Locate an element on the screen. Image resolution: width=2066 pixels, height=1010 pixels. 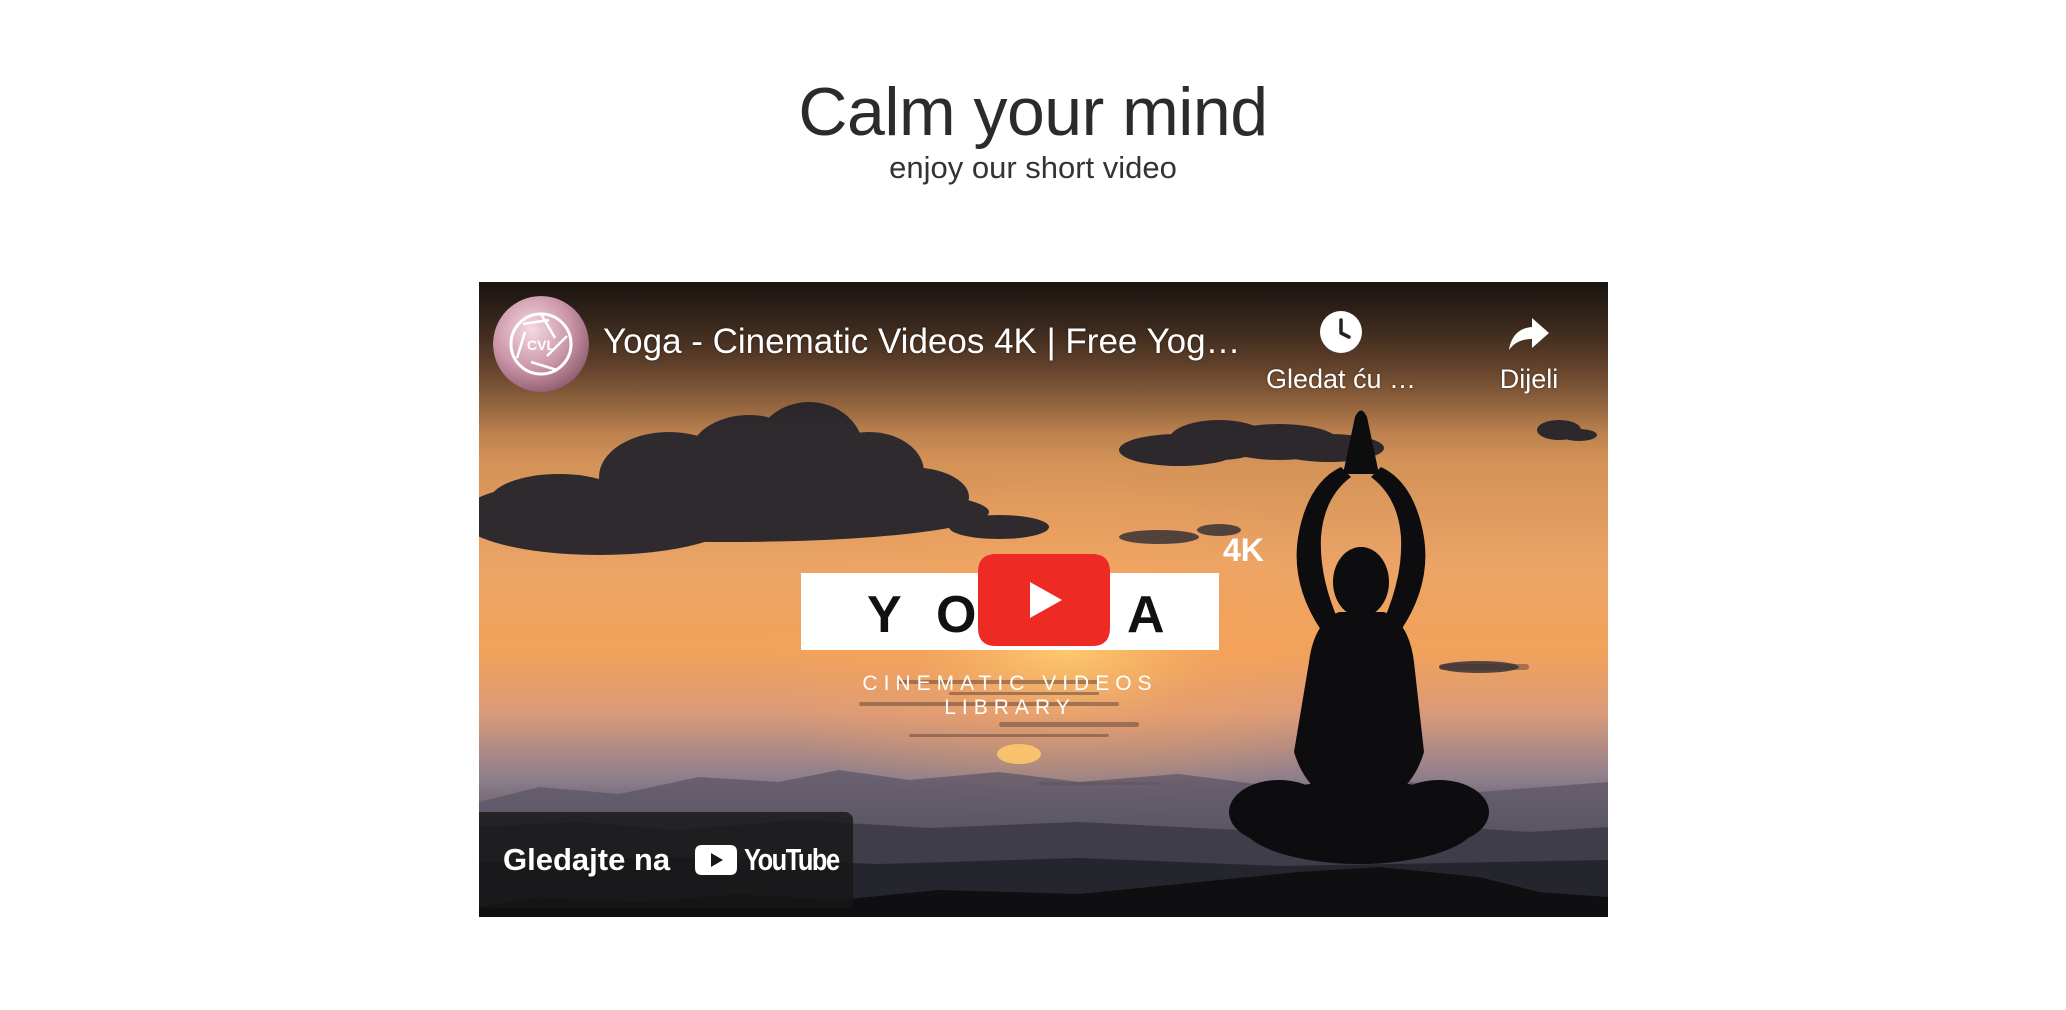
youtube-wordmark: YouTube is located at coordinates (792, 859).